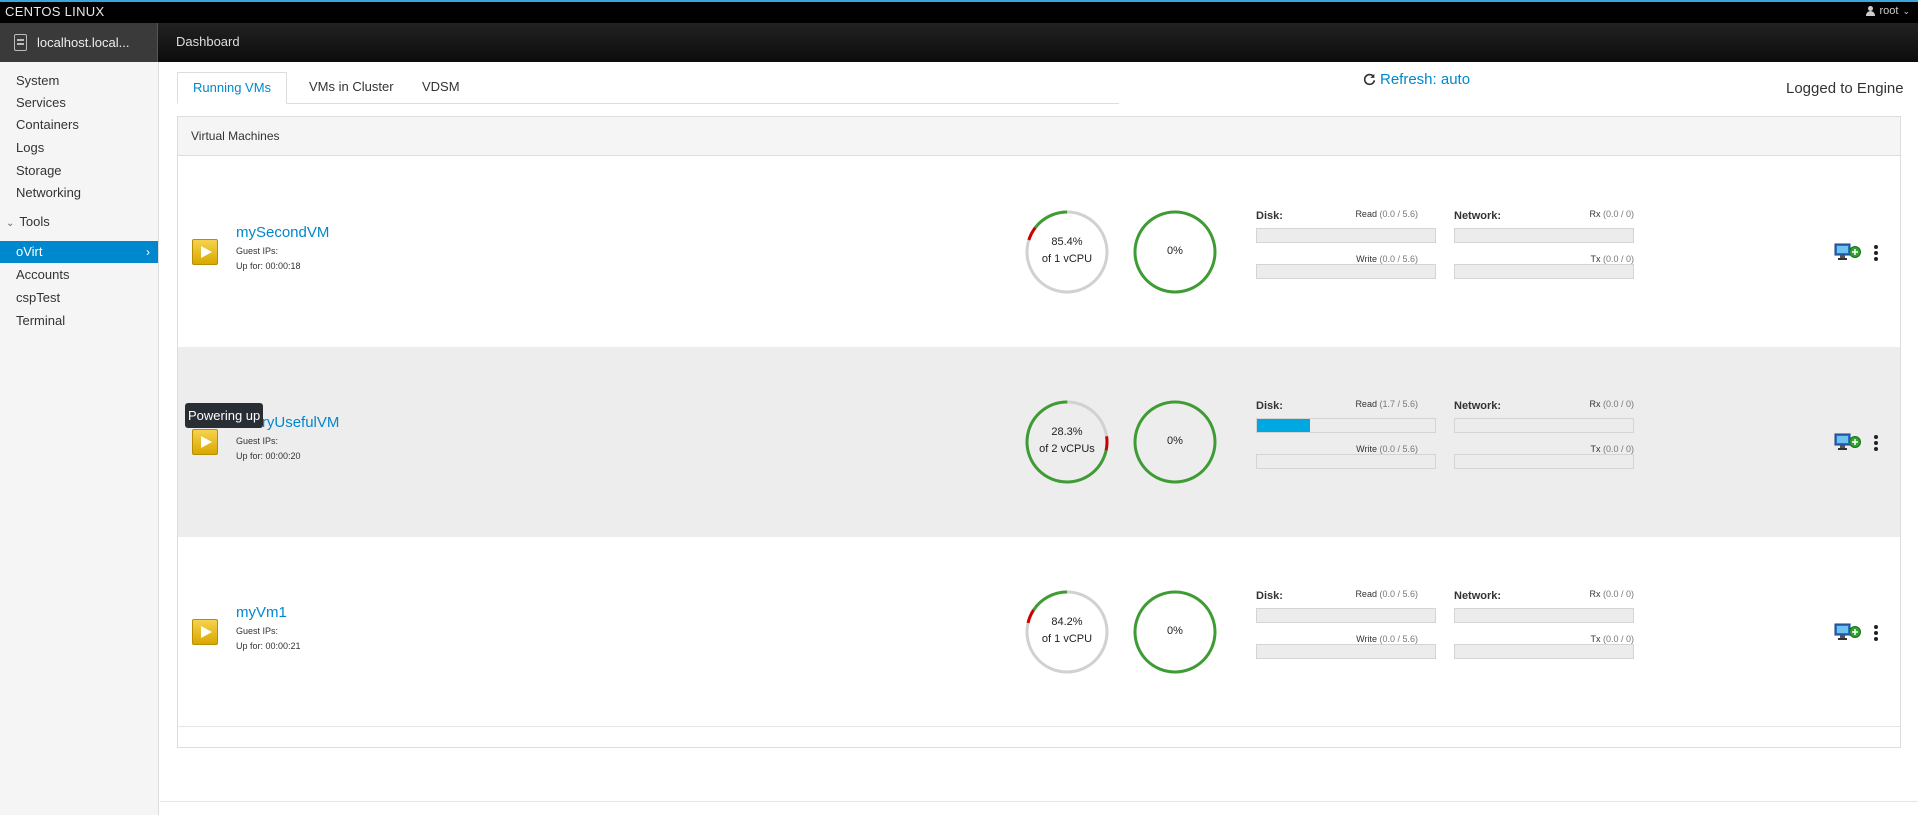 This screenshot has height=815, width=1918. I want to click on disk-read-label: Read (1.7 / 5.6), so click(1386, 404).